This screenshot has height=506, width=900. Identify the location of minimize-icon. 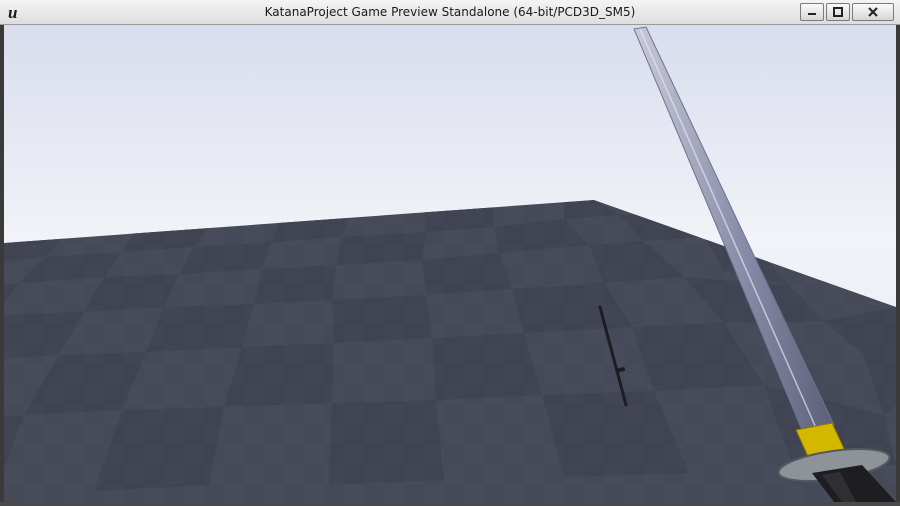
(812, 14).